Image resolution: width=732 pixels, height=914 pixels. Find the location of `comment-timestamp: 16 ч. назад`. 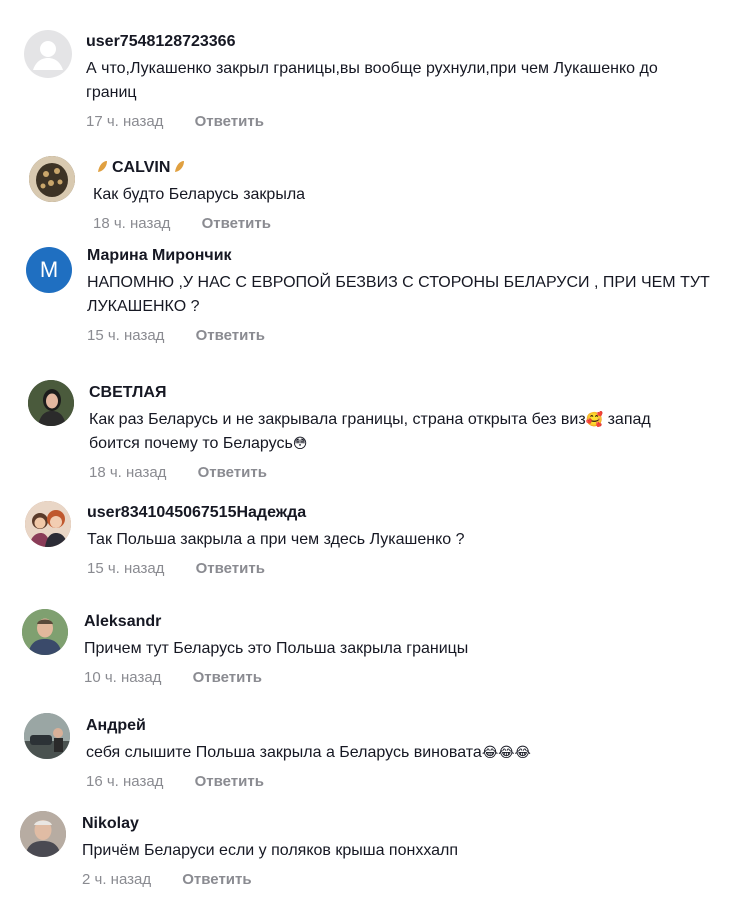

comment-timestamp: 16 ч. назад is located at coordinates (125, 781).